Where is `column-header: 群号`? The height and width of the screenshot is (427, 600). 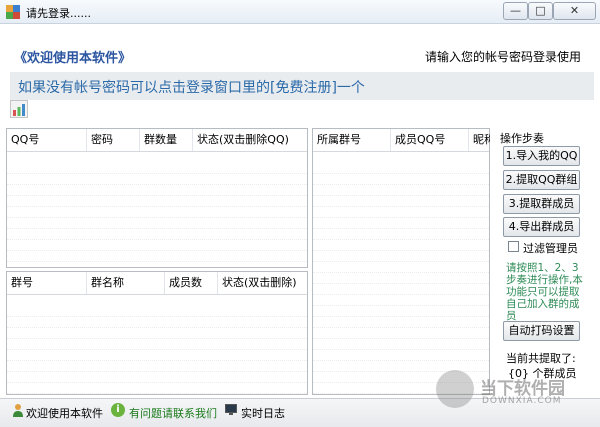 column-header: 群号 is located at coordinates (47, 283).